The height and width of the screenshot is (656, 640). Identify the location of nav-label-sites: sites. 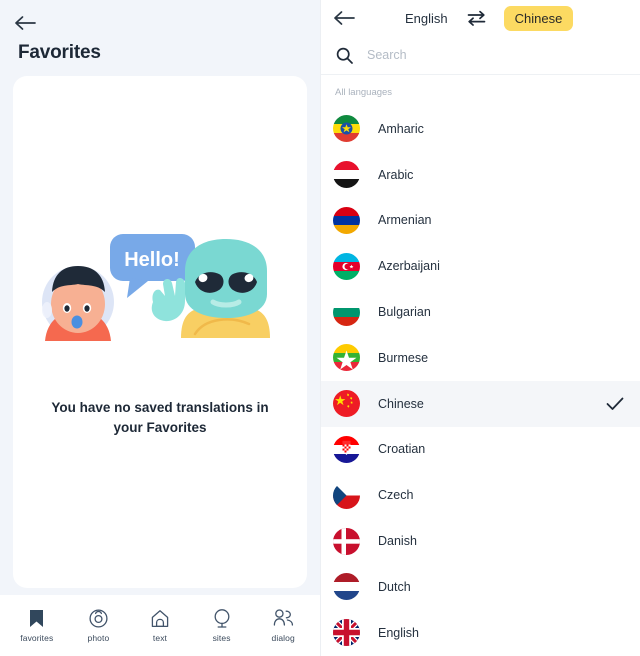
(221, 638).